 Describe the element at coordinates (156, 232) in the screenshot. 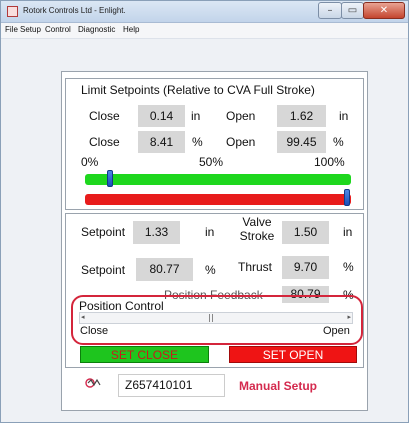

I see `setpoint-inches-value: 1.33` at that location.